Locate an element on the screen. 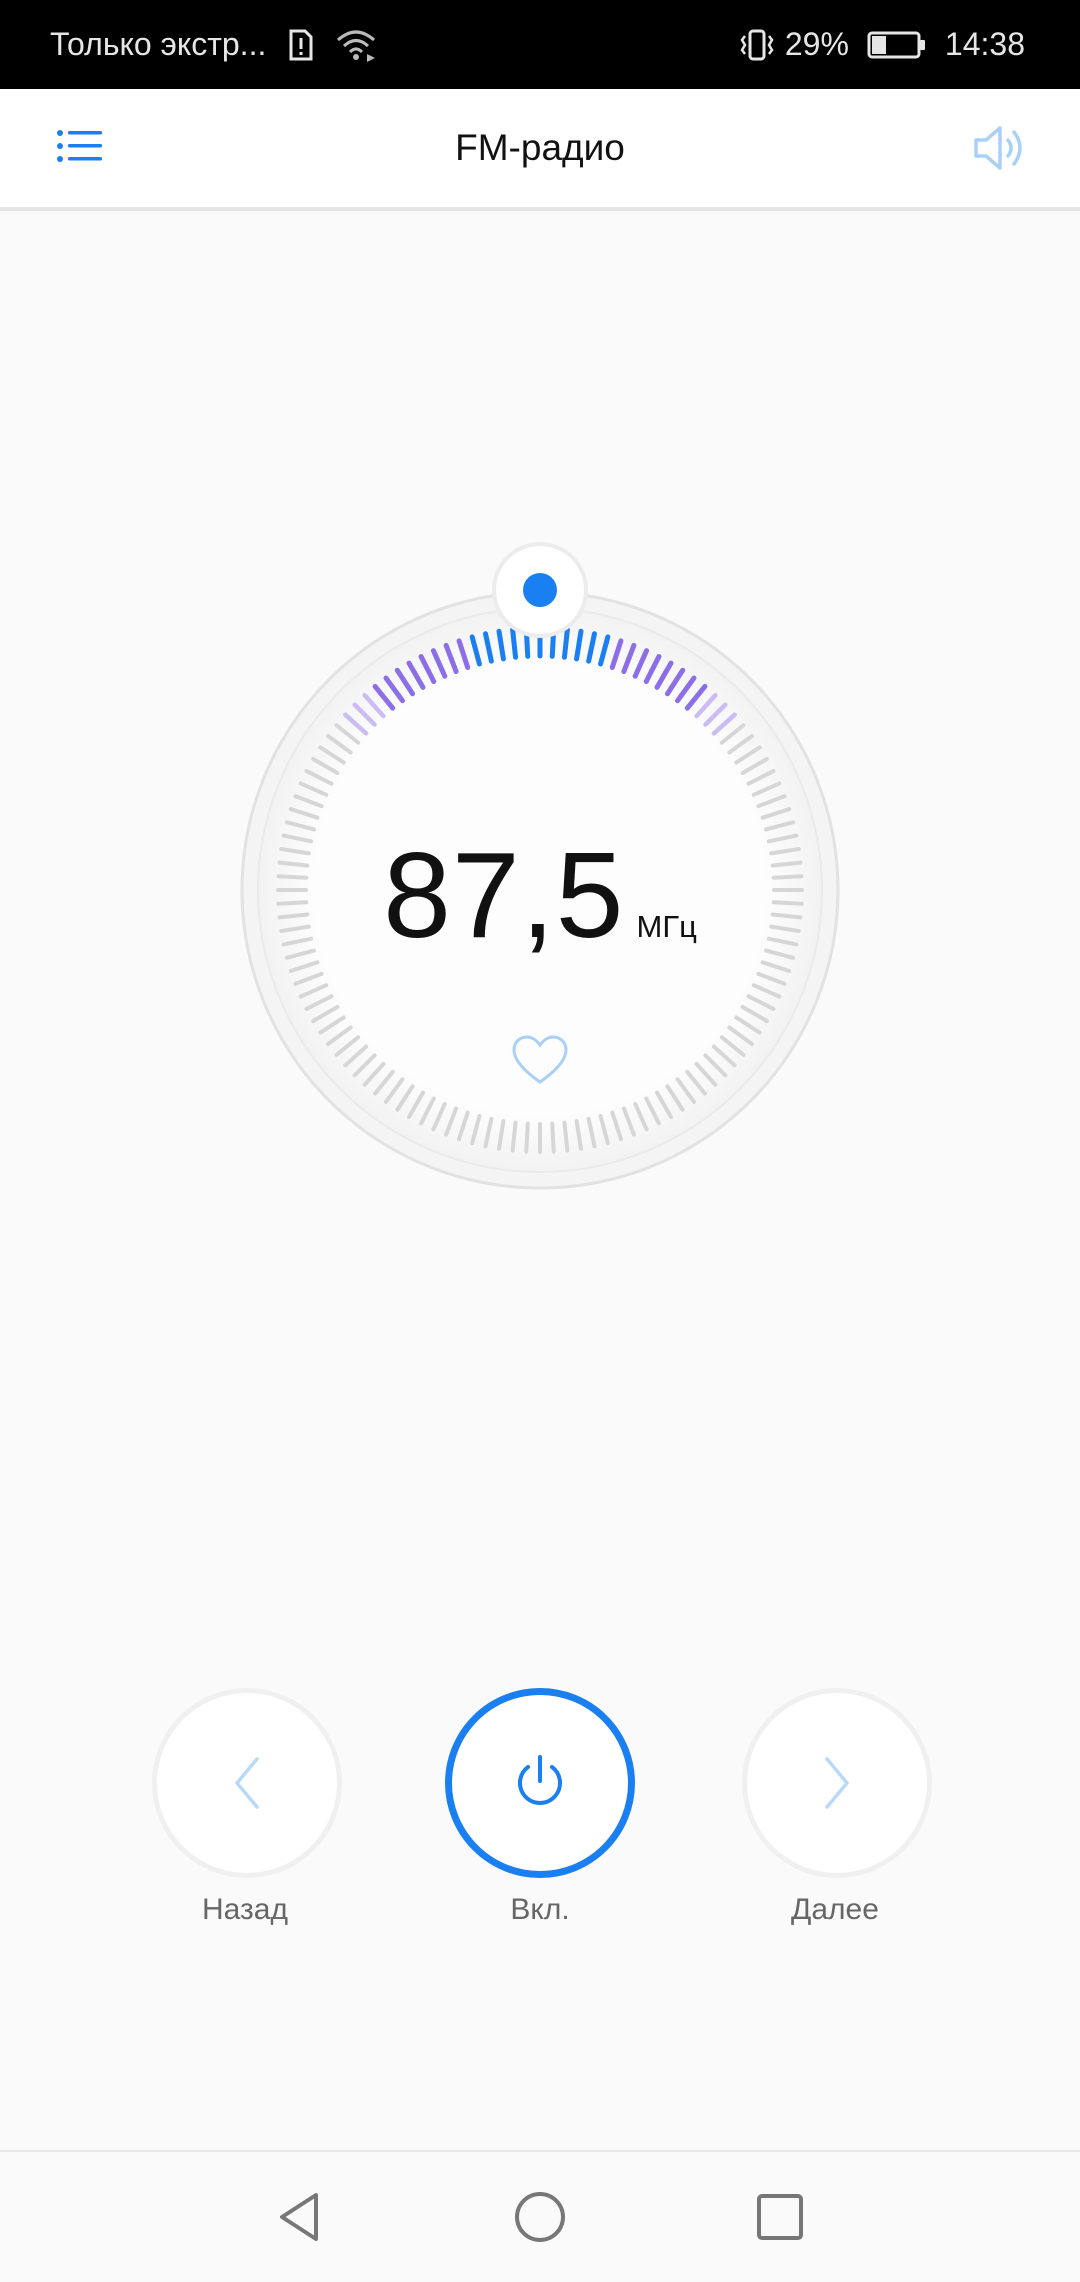 The image size is (1080, 2282). next-station-button is located at coordinates (837, 1783).